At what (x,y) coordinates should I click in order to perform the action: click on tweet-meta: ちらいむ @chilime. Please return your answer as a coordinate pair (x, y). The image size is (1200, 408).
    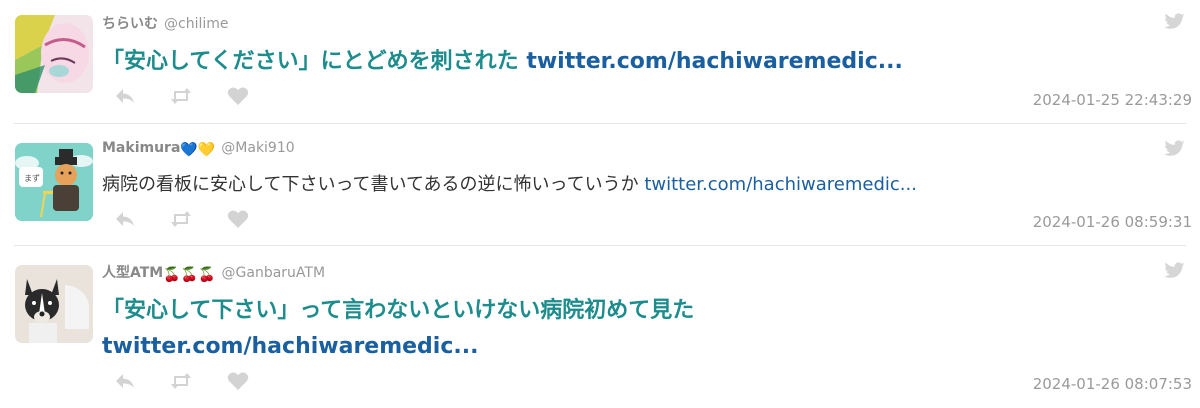
    Looking at the image, I should click on (165, 23).